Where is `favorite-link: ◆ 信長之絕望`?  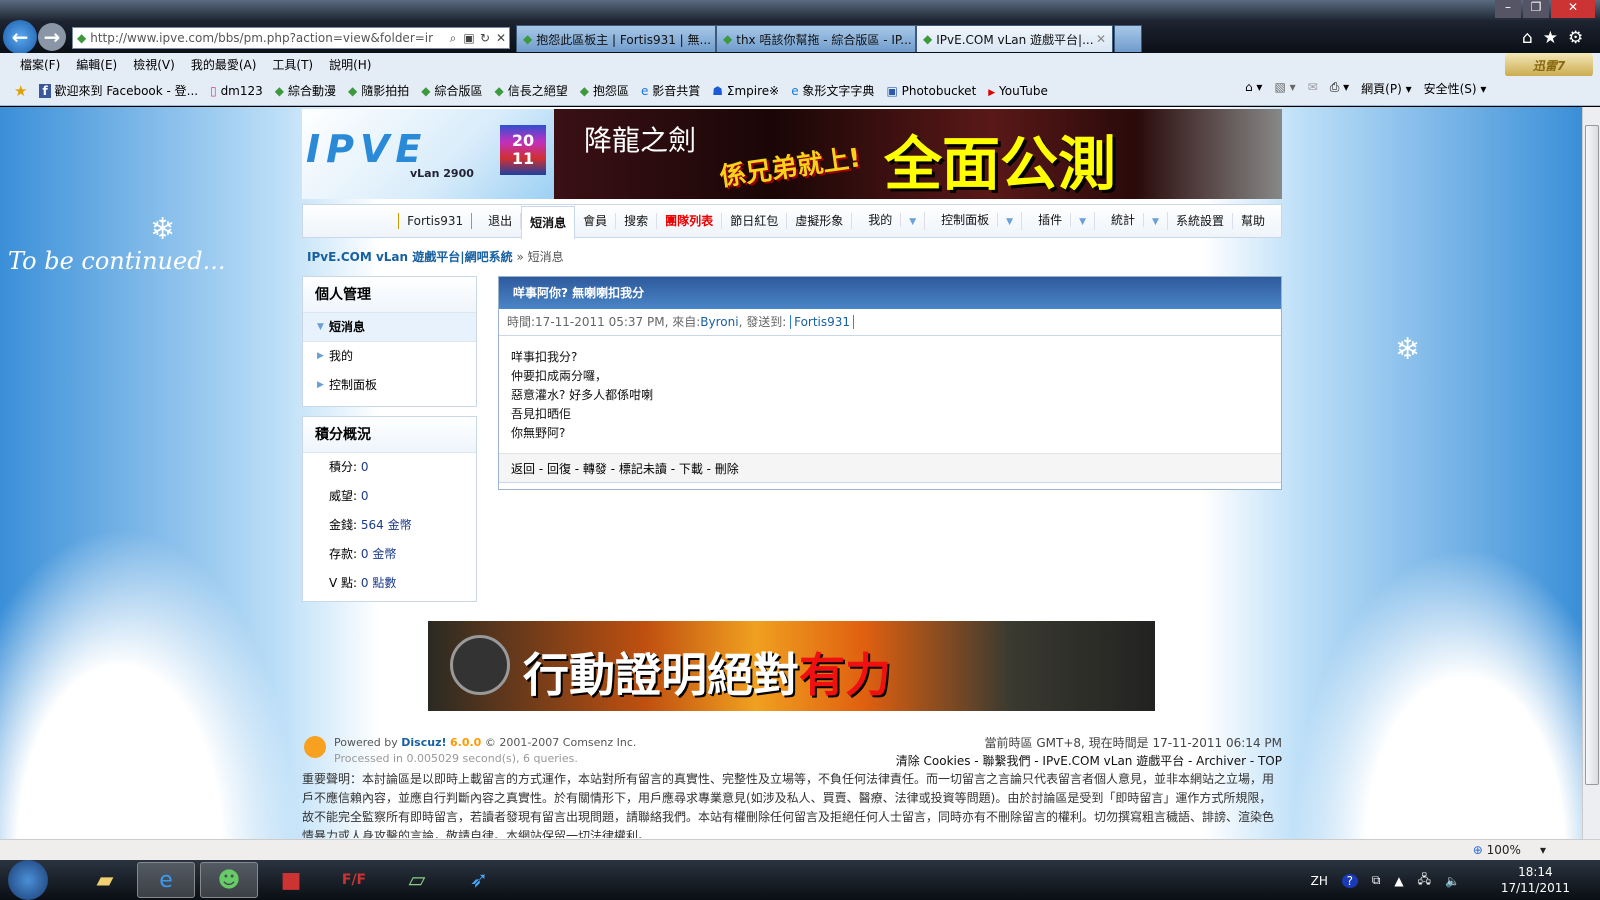 favorite-link: ◆ 信長之絕望 is located at coordinates (531, 90).